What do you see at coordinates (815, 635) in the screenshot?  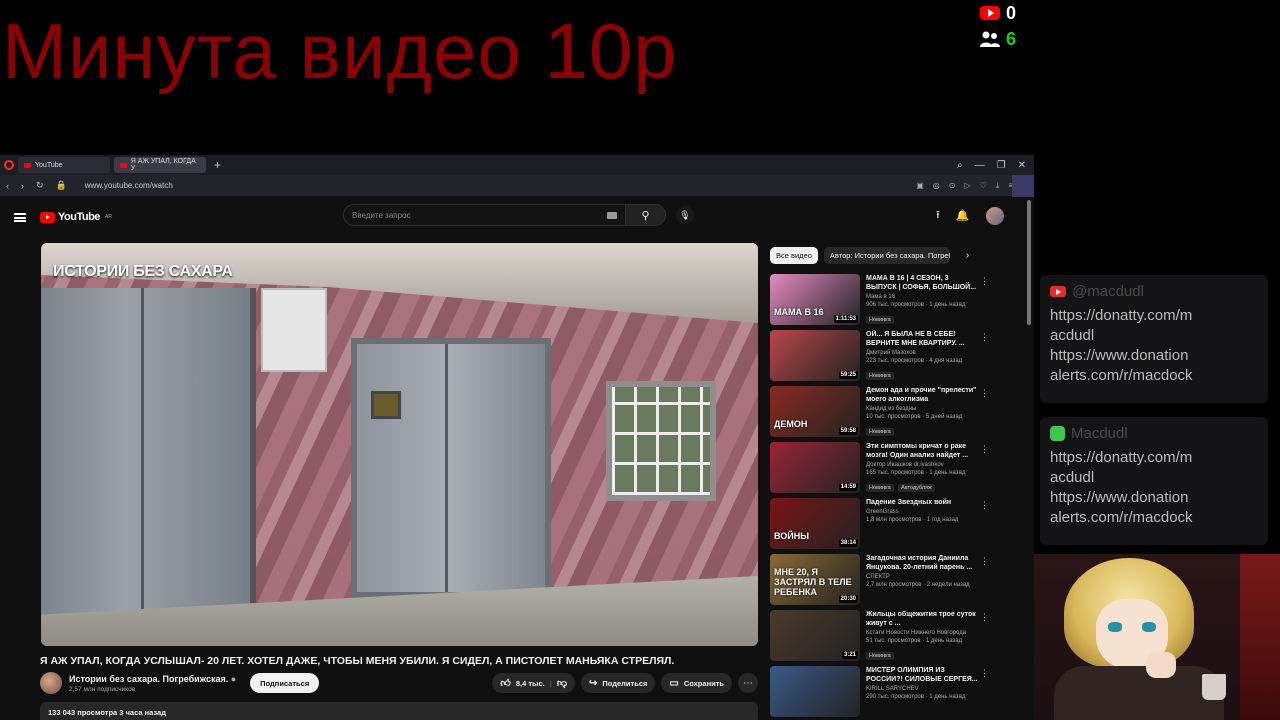 I see `thumbnail: 3:21` at bounding box center [815, 635].